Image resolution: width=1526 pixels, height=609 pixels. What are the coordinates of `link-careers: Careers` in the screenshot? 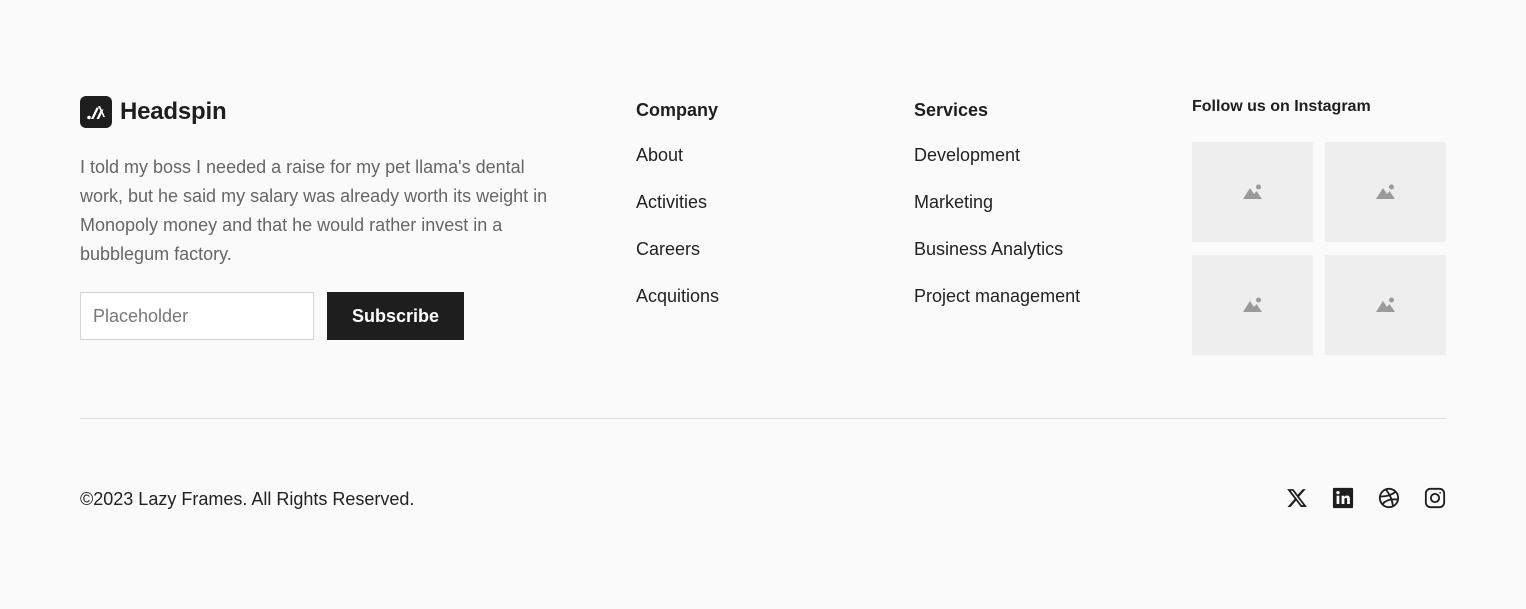 It's located at (668, 249).